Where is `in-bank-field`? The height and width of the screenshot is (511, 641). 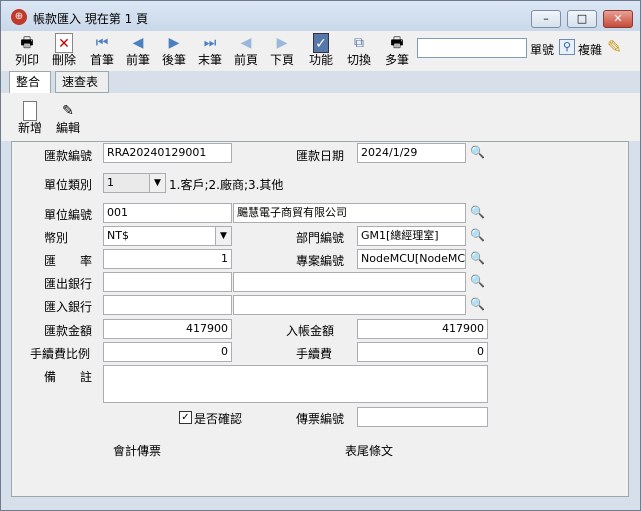 in-bank-field is located at coordinates (167, 305).